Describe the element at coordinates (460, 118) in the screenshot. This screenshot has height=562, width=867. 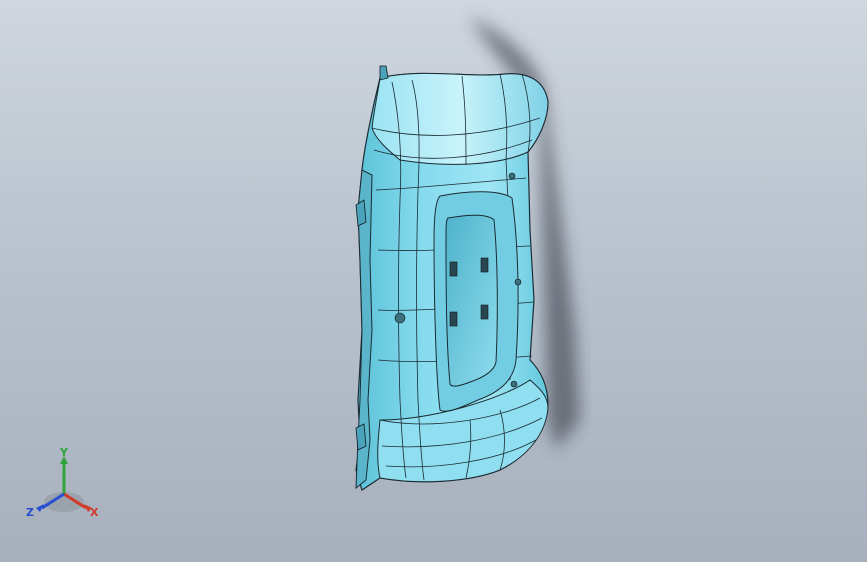
I see `top-cap-surface` at that location.